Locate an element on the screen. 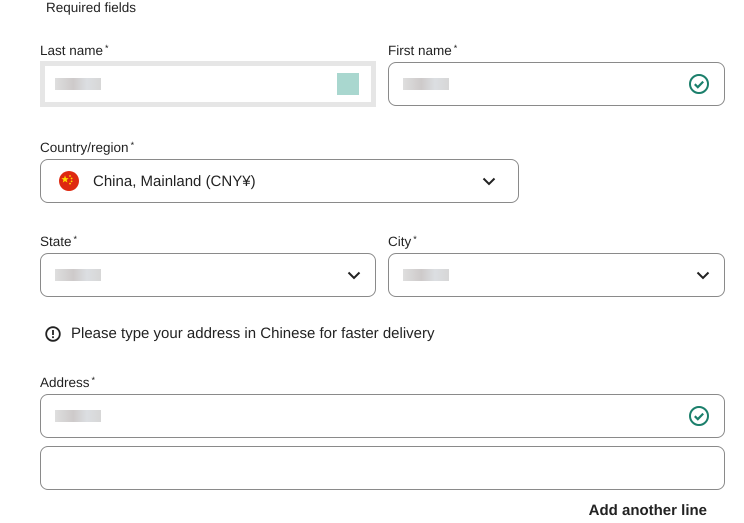 Image resolution: width=744 pixels, height=523 pixels. country-select: China, Mainland (CNY¥) is located at coordinates (279, 181).